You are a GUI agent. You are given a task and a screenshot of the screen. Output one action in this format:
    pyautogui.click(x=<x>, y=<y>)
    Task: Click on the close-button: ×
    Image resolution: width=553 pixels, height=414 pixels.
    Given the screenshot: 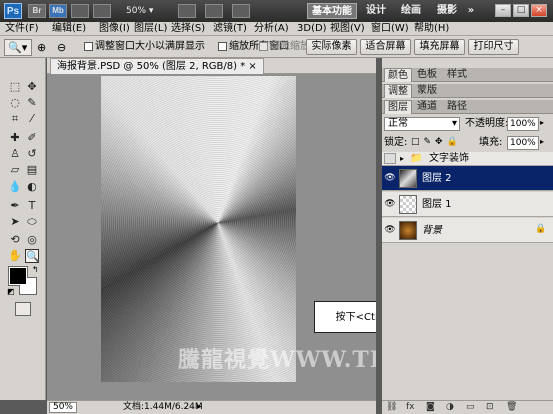 What is the action you would take?
    pyautogui.click(x=539, y=10)
    